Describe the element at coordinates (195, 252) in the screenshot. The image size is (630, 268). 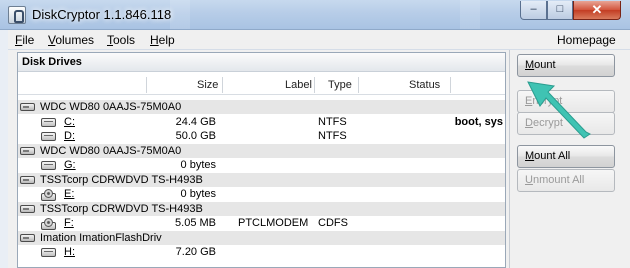
I see `volume-size: 7.20 GB` at that location.